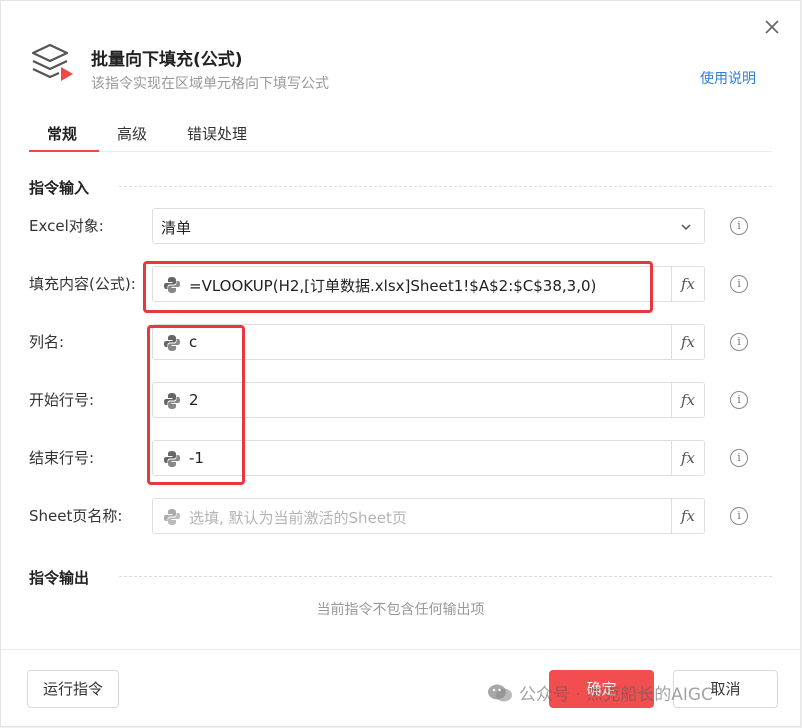 The height and width of the screenshot is (728, 802). What do you see at coordinates (772, 27) in the screenshot?
I see `close-icon` at bounding box center [772, 27].